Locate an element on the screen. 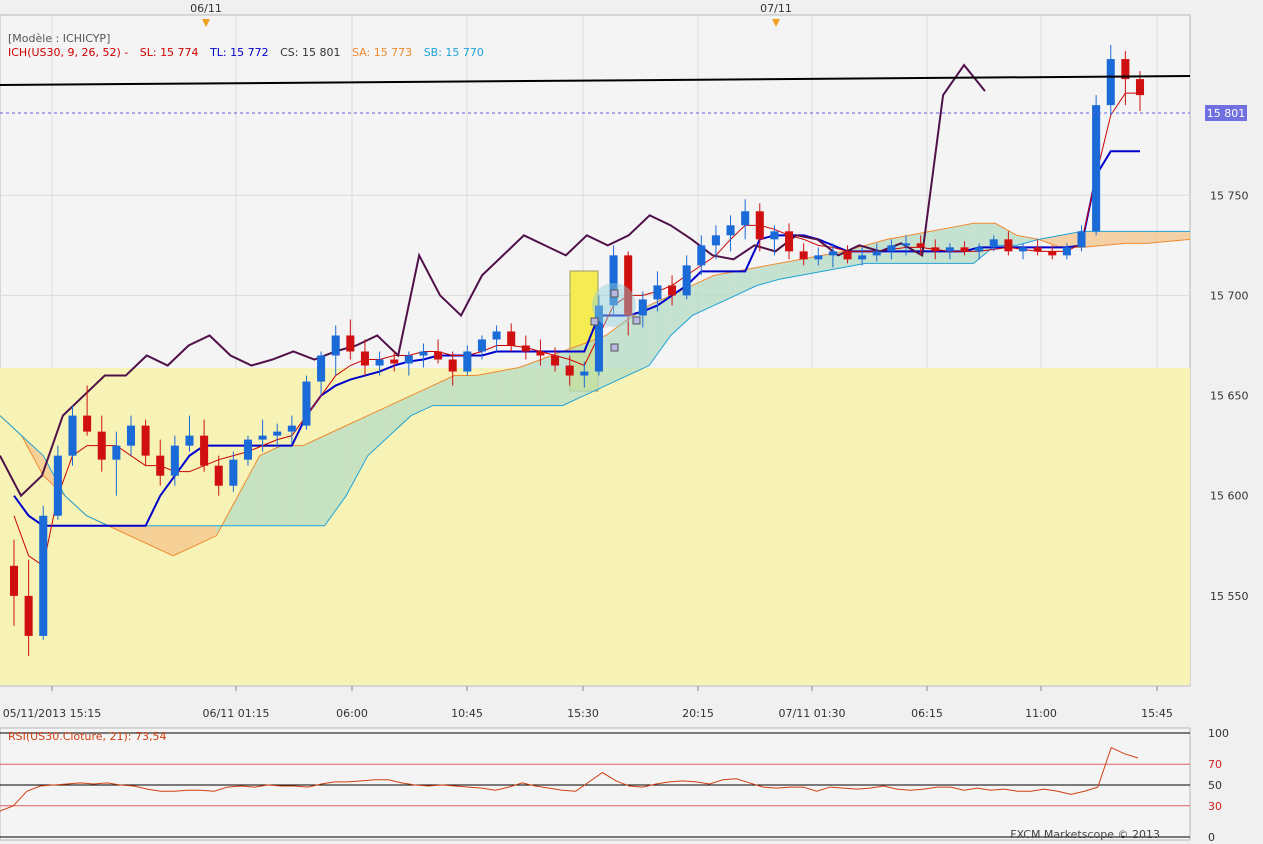 The width and height of the screenshot is (1263, 844). rsi-level-label: 50 is located at coordinates (1215, 785).